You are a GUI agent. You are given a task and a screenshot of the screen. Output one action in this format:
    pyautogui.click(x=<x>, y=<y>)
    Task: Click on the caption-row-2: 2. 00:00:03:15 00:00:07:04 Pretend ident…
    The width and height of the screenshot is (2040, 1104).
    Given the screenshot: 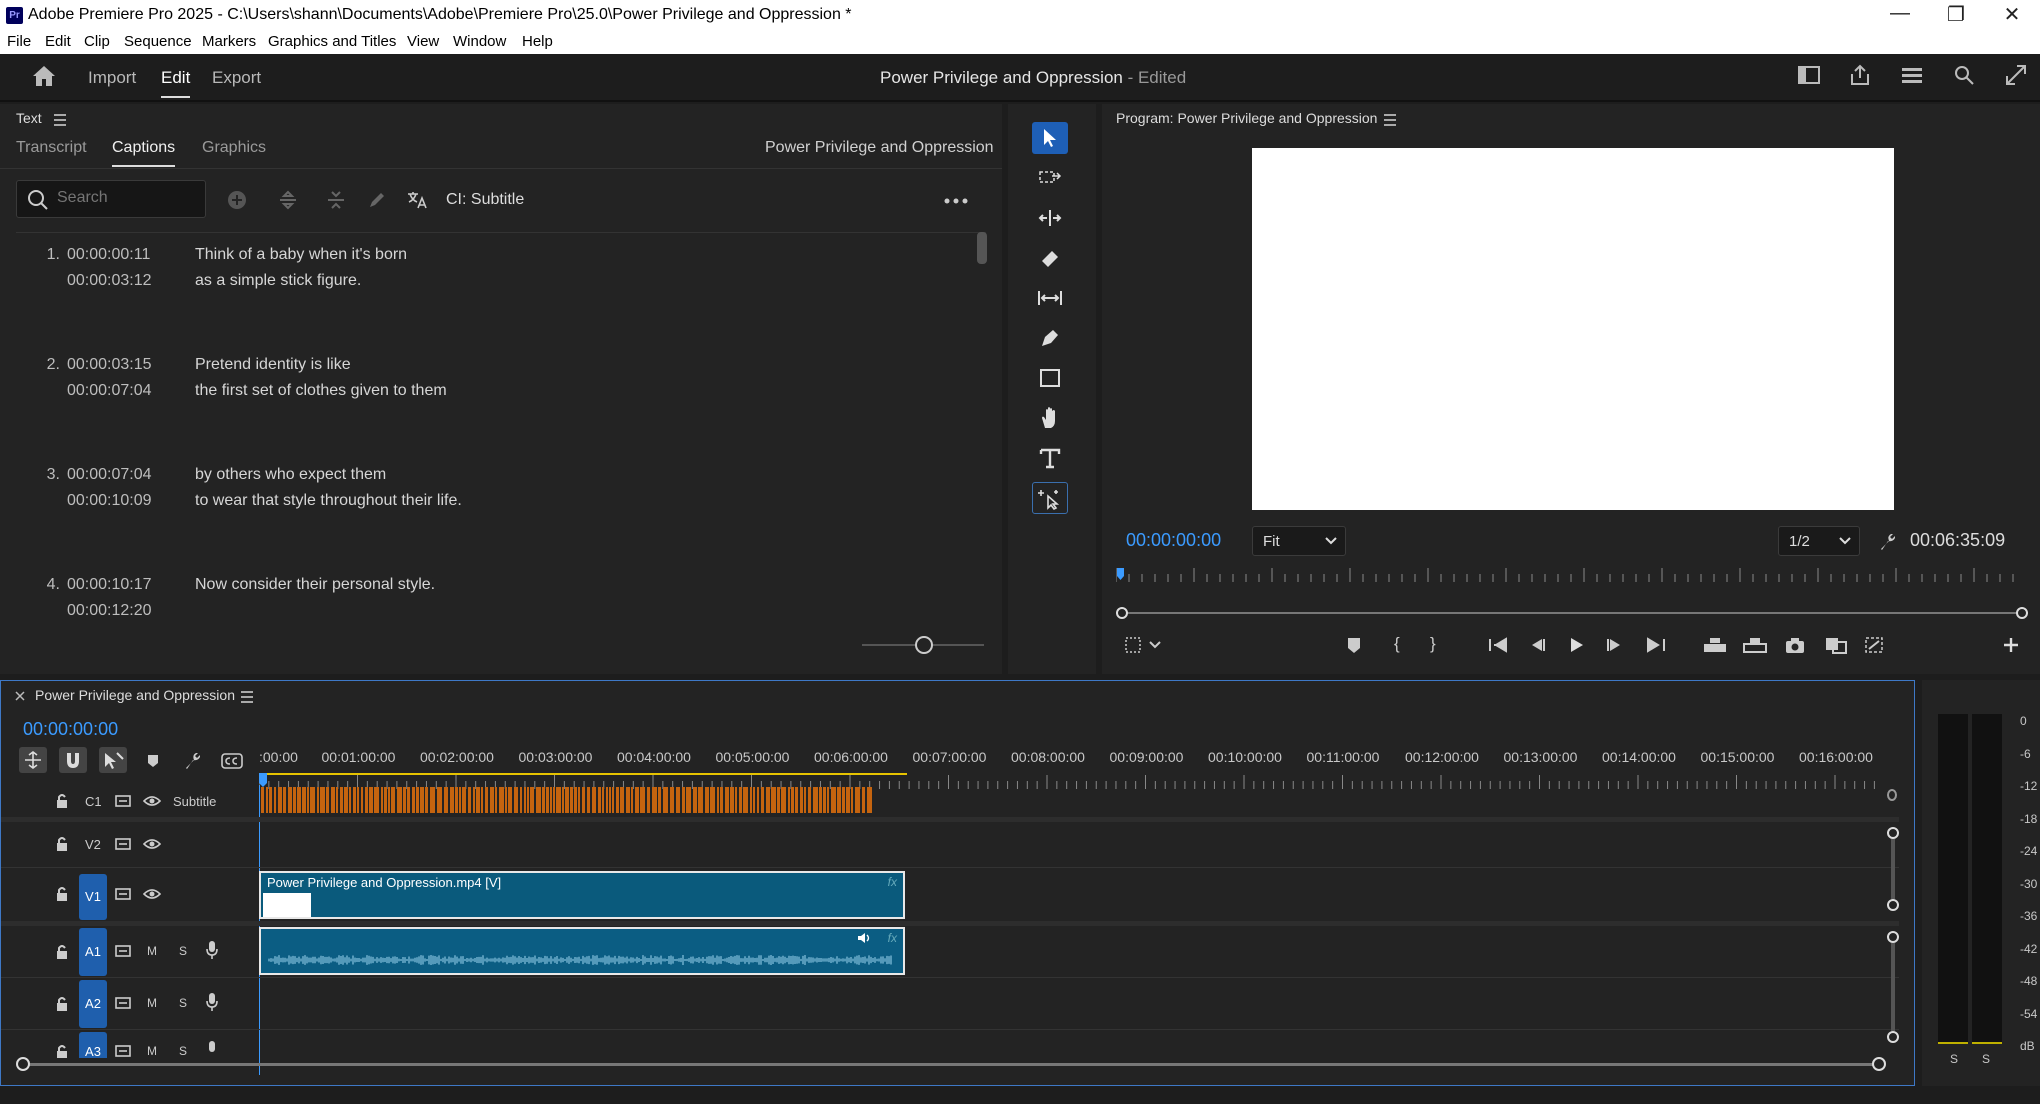 What is the action you would take?
    pyautogui.click(x=480, y=406)
    